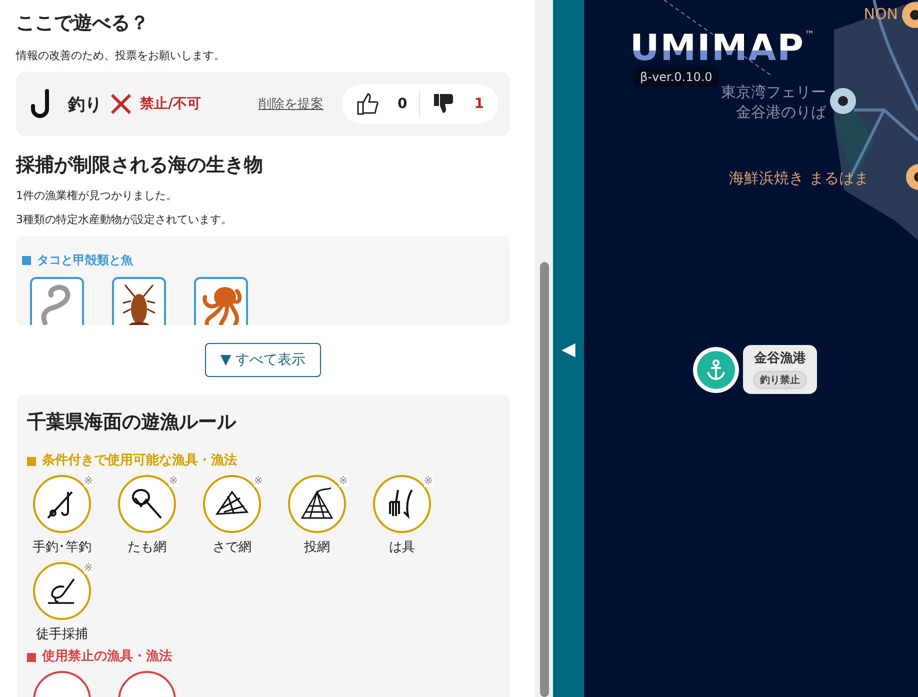 This screenshot has height=697, width=918. Describe the element at coordinates (171, 104) in the screenshot. I see `activity-status: 禁止/不可` at that location.